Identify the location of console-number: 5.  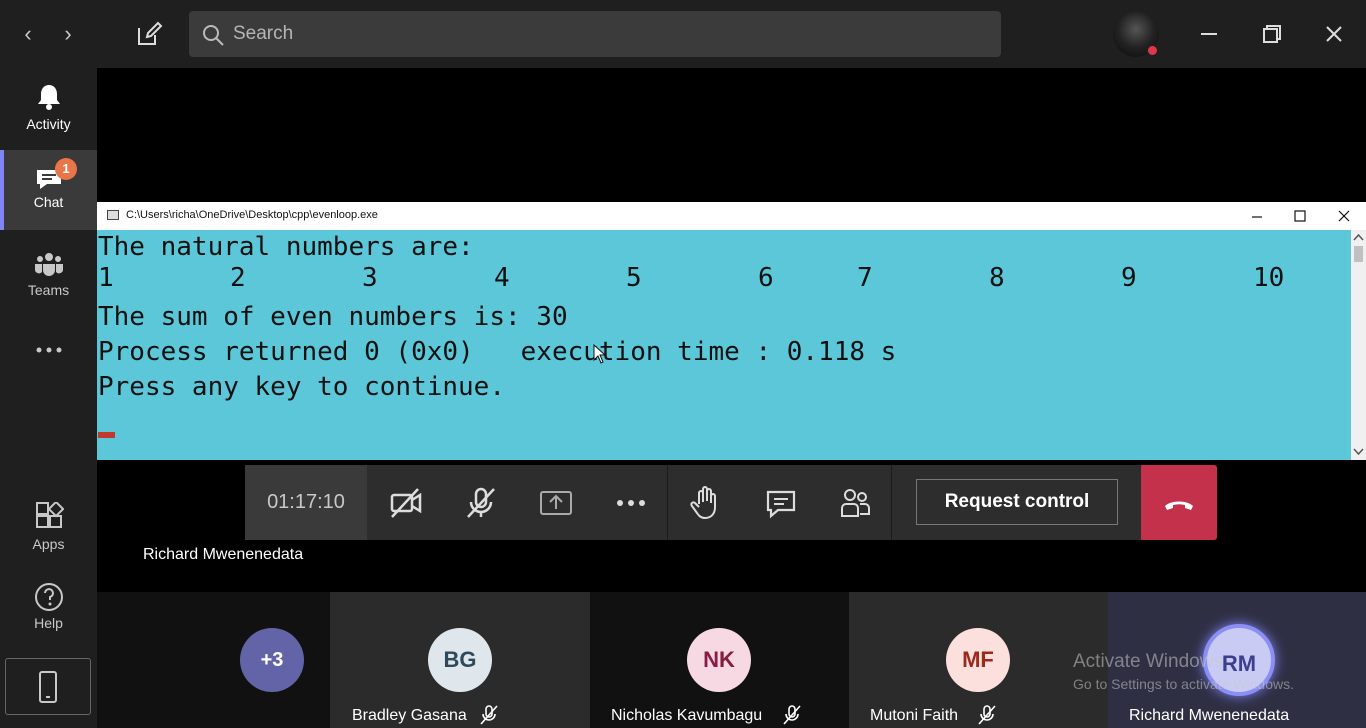
(634, 278).